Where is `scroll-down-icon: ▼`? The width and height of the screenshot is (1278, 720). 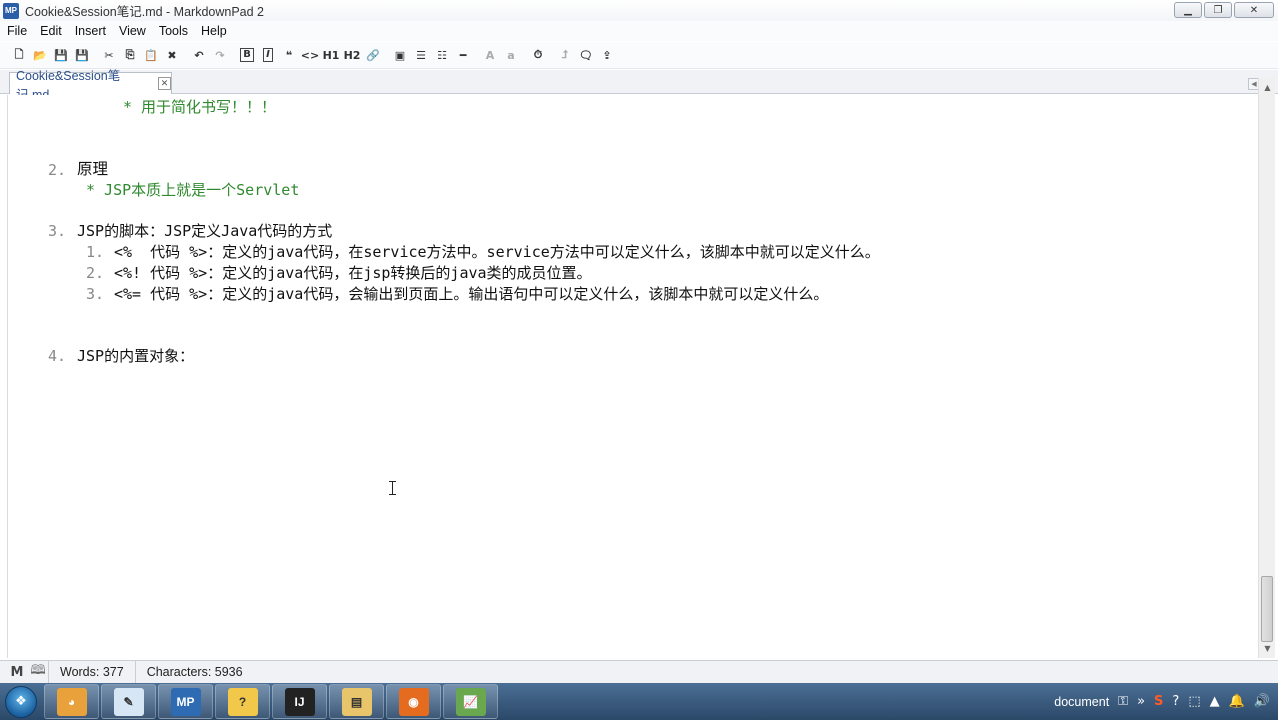
scroll-down-icon: ▼ is located at coordinates (1267, 648).